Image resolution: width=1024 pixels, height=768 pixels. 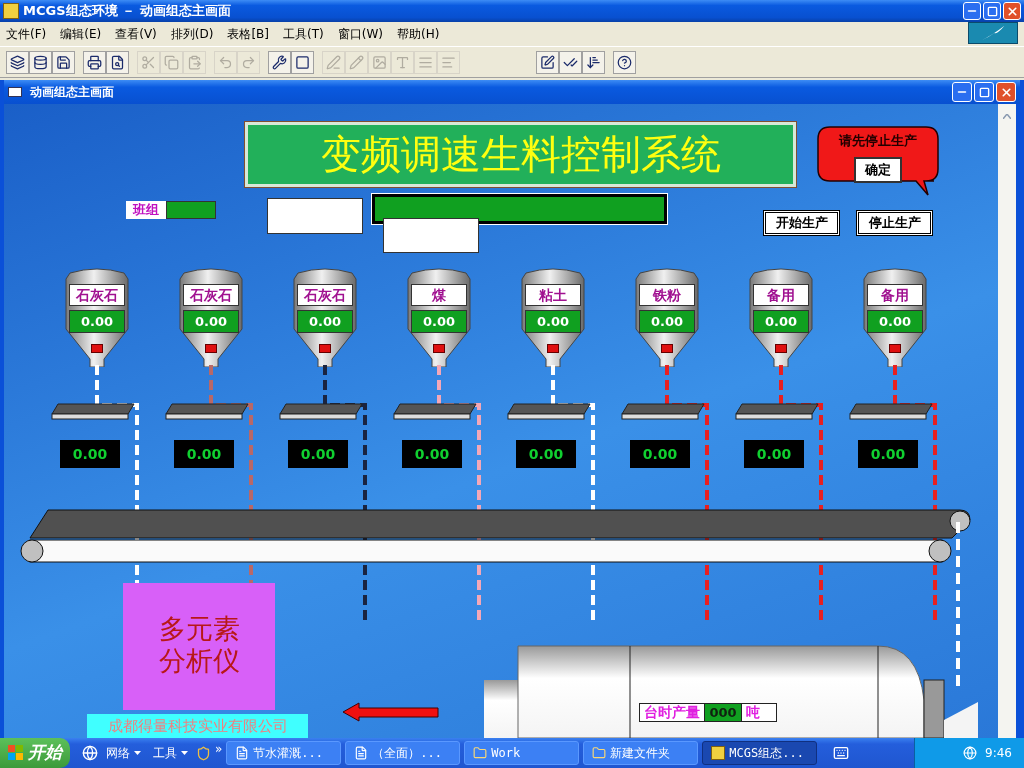 What do you see at coordinates (146, 210) in the screenshot?
I see `team-label: 班组` at bounding box center [146, 210].